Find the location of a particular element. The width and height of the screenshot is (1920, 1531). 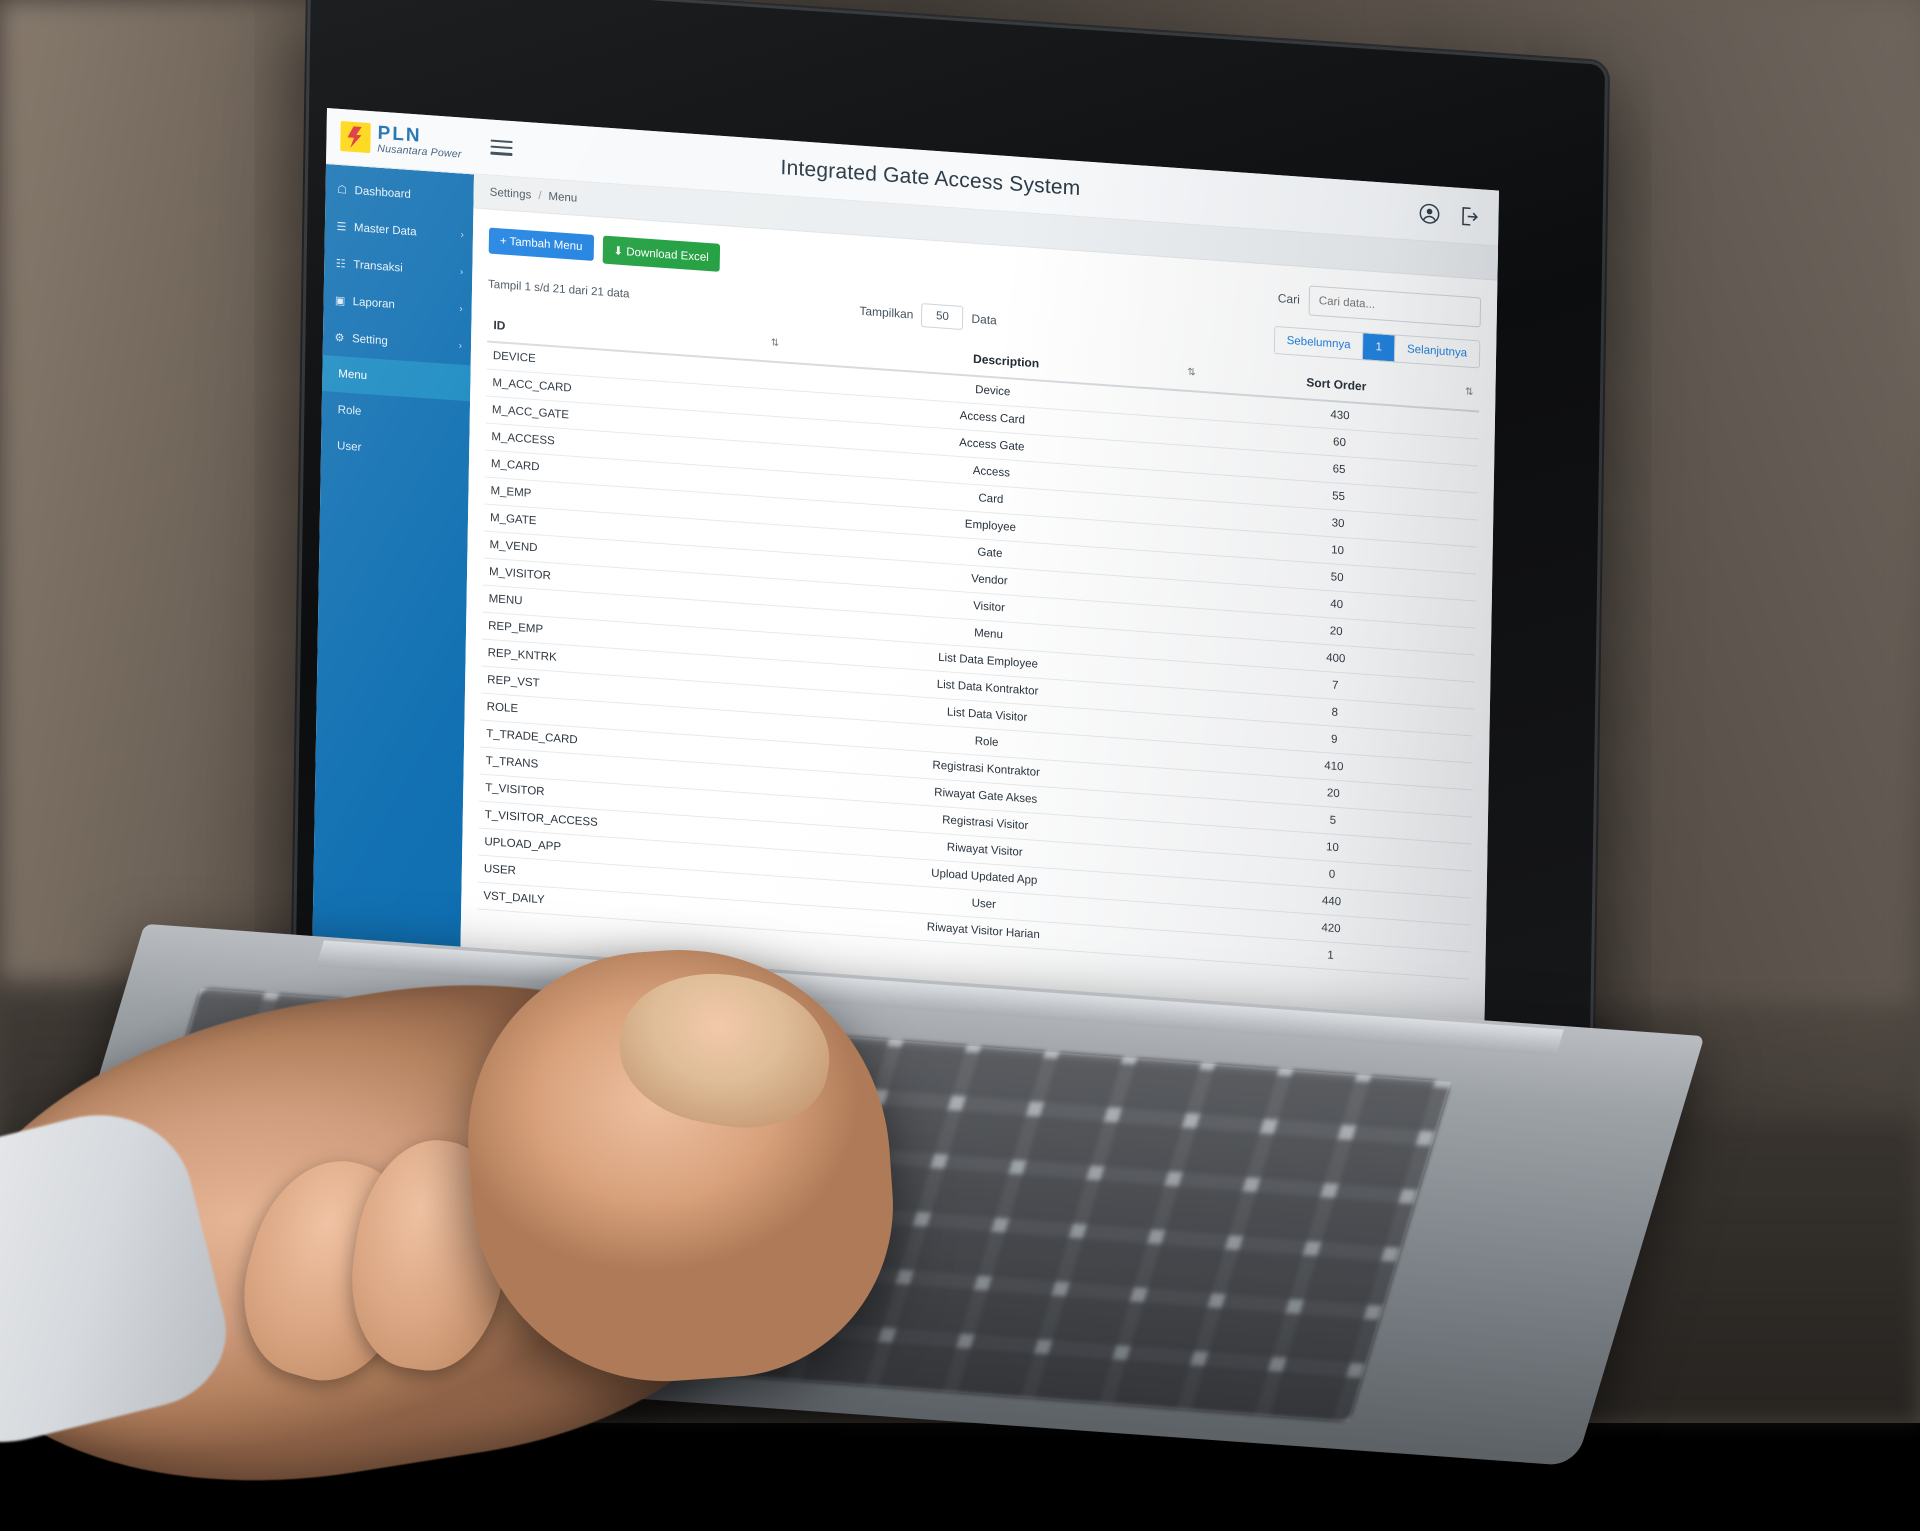

brand-logo: PLN Nusantara Power is located at coordinates (400, 140).